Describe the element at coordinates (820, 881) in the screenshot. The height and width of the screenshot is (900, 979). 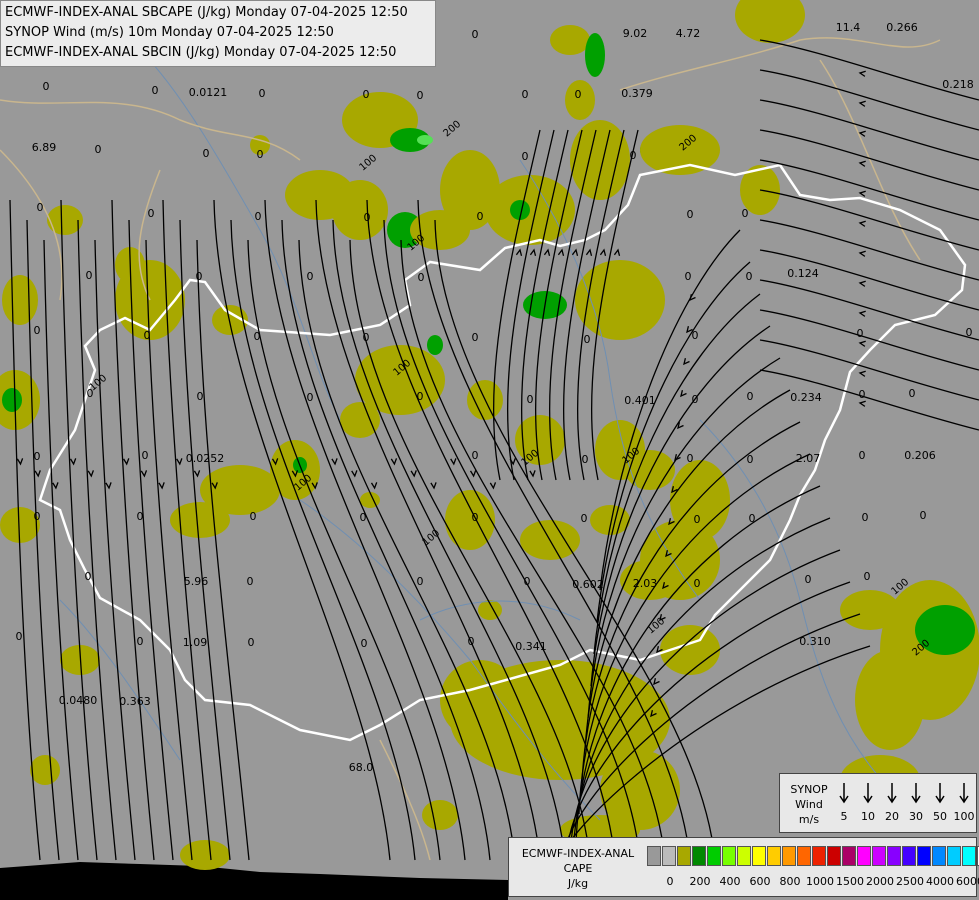
I see `cape-legend-tick: 1000` at that location.